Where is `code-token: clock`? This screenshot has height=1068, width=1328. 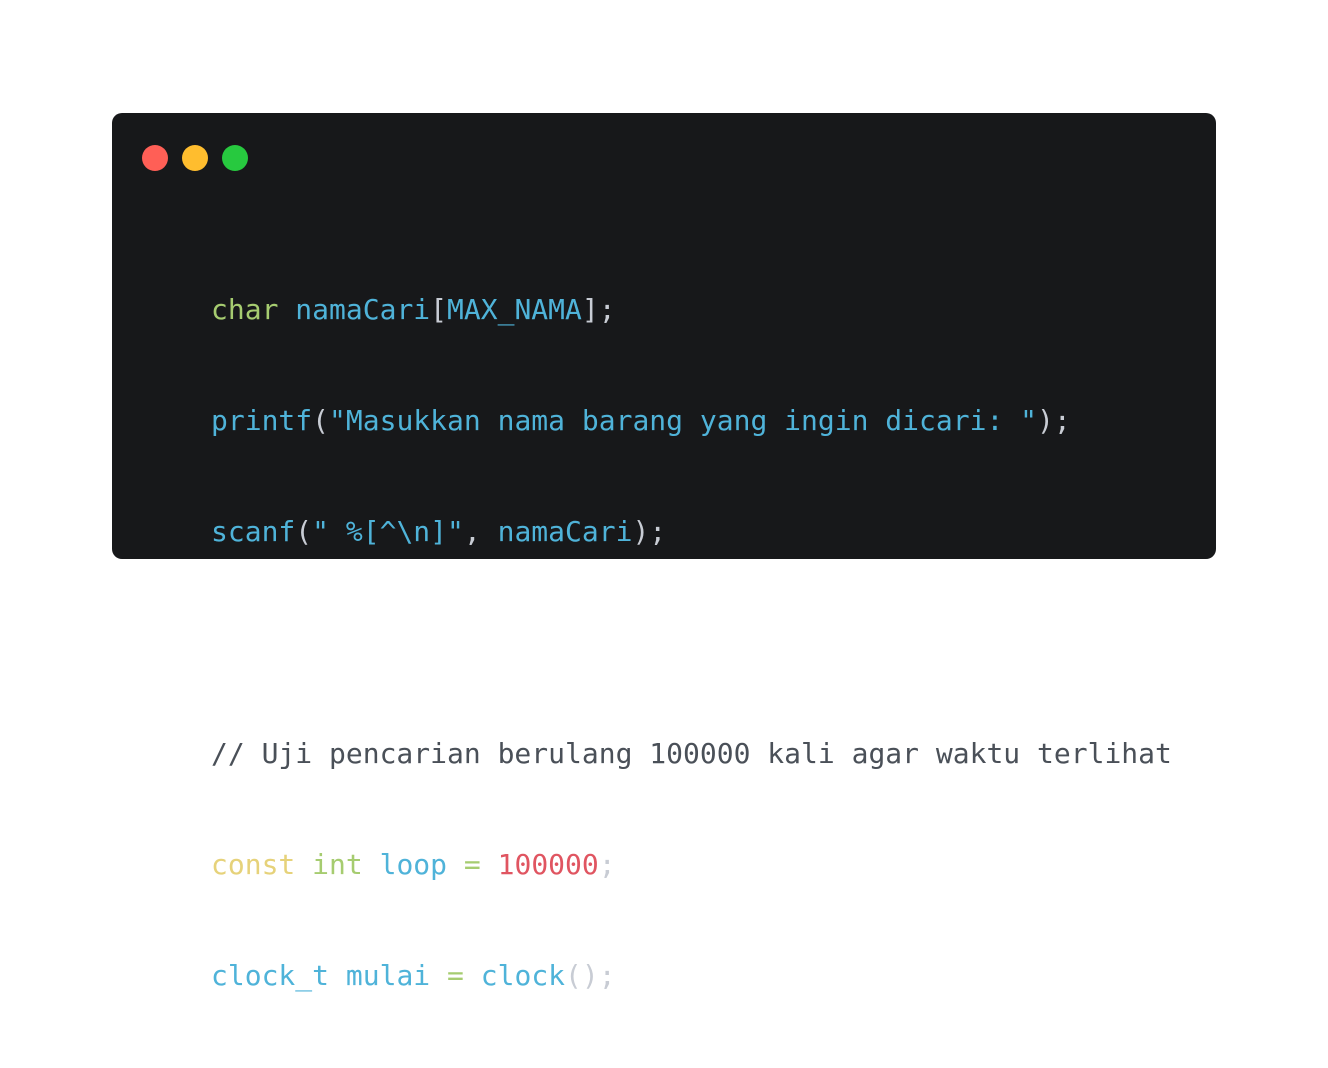 code-token: clock is located at coordinates (523, 975).